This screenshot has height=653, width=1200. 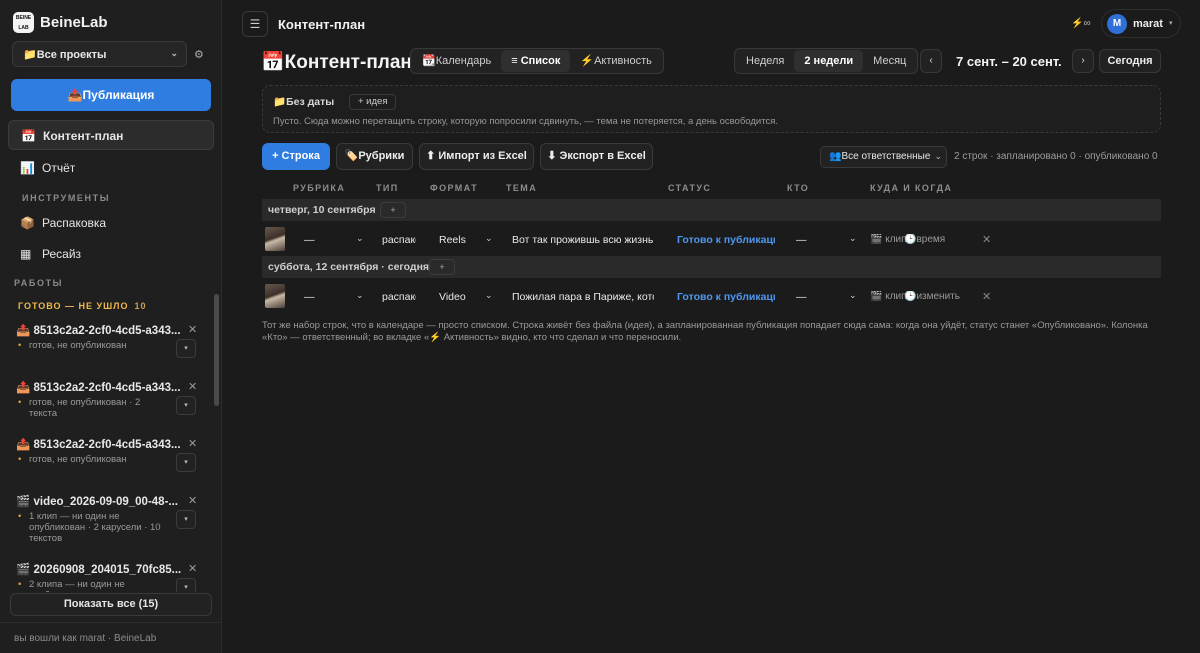 I want to click on topic-cell: Вот так прожившь всю жизнь, so click(x=583, y=240).